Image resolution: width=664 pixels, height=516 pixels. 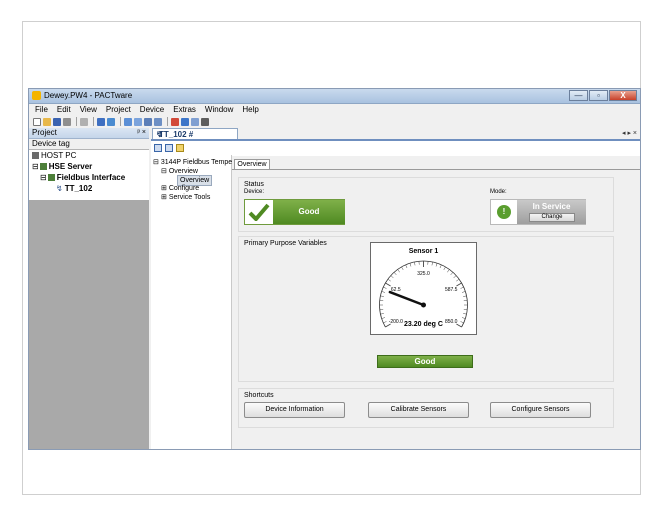 What do you see at coordinates (552, 217) in the screenshot?
I see `change-mode-button: Change` at bounding box center [552, 217].